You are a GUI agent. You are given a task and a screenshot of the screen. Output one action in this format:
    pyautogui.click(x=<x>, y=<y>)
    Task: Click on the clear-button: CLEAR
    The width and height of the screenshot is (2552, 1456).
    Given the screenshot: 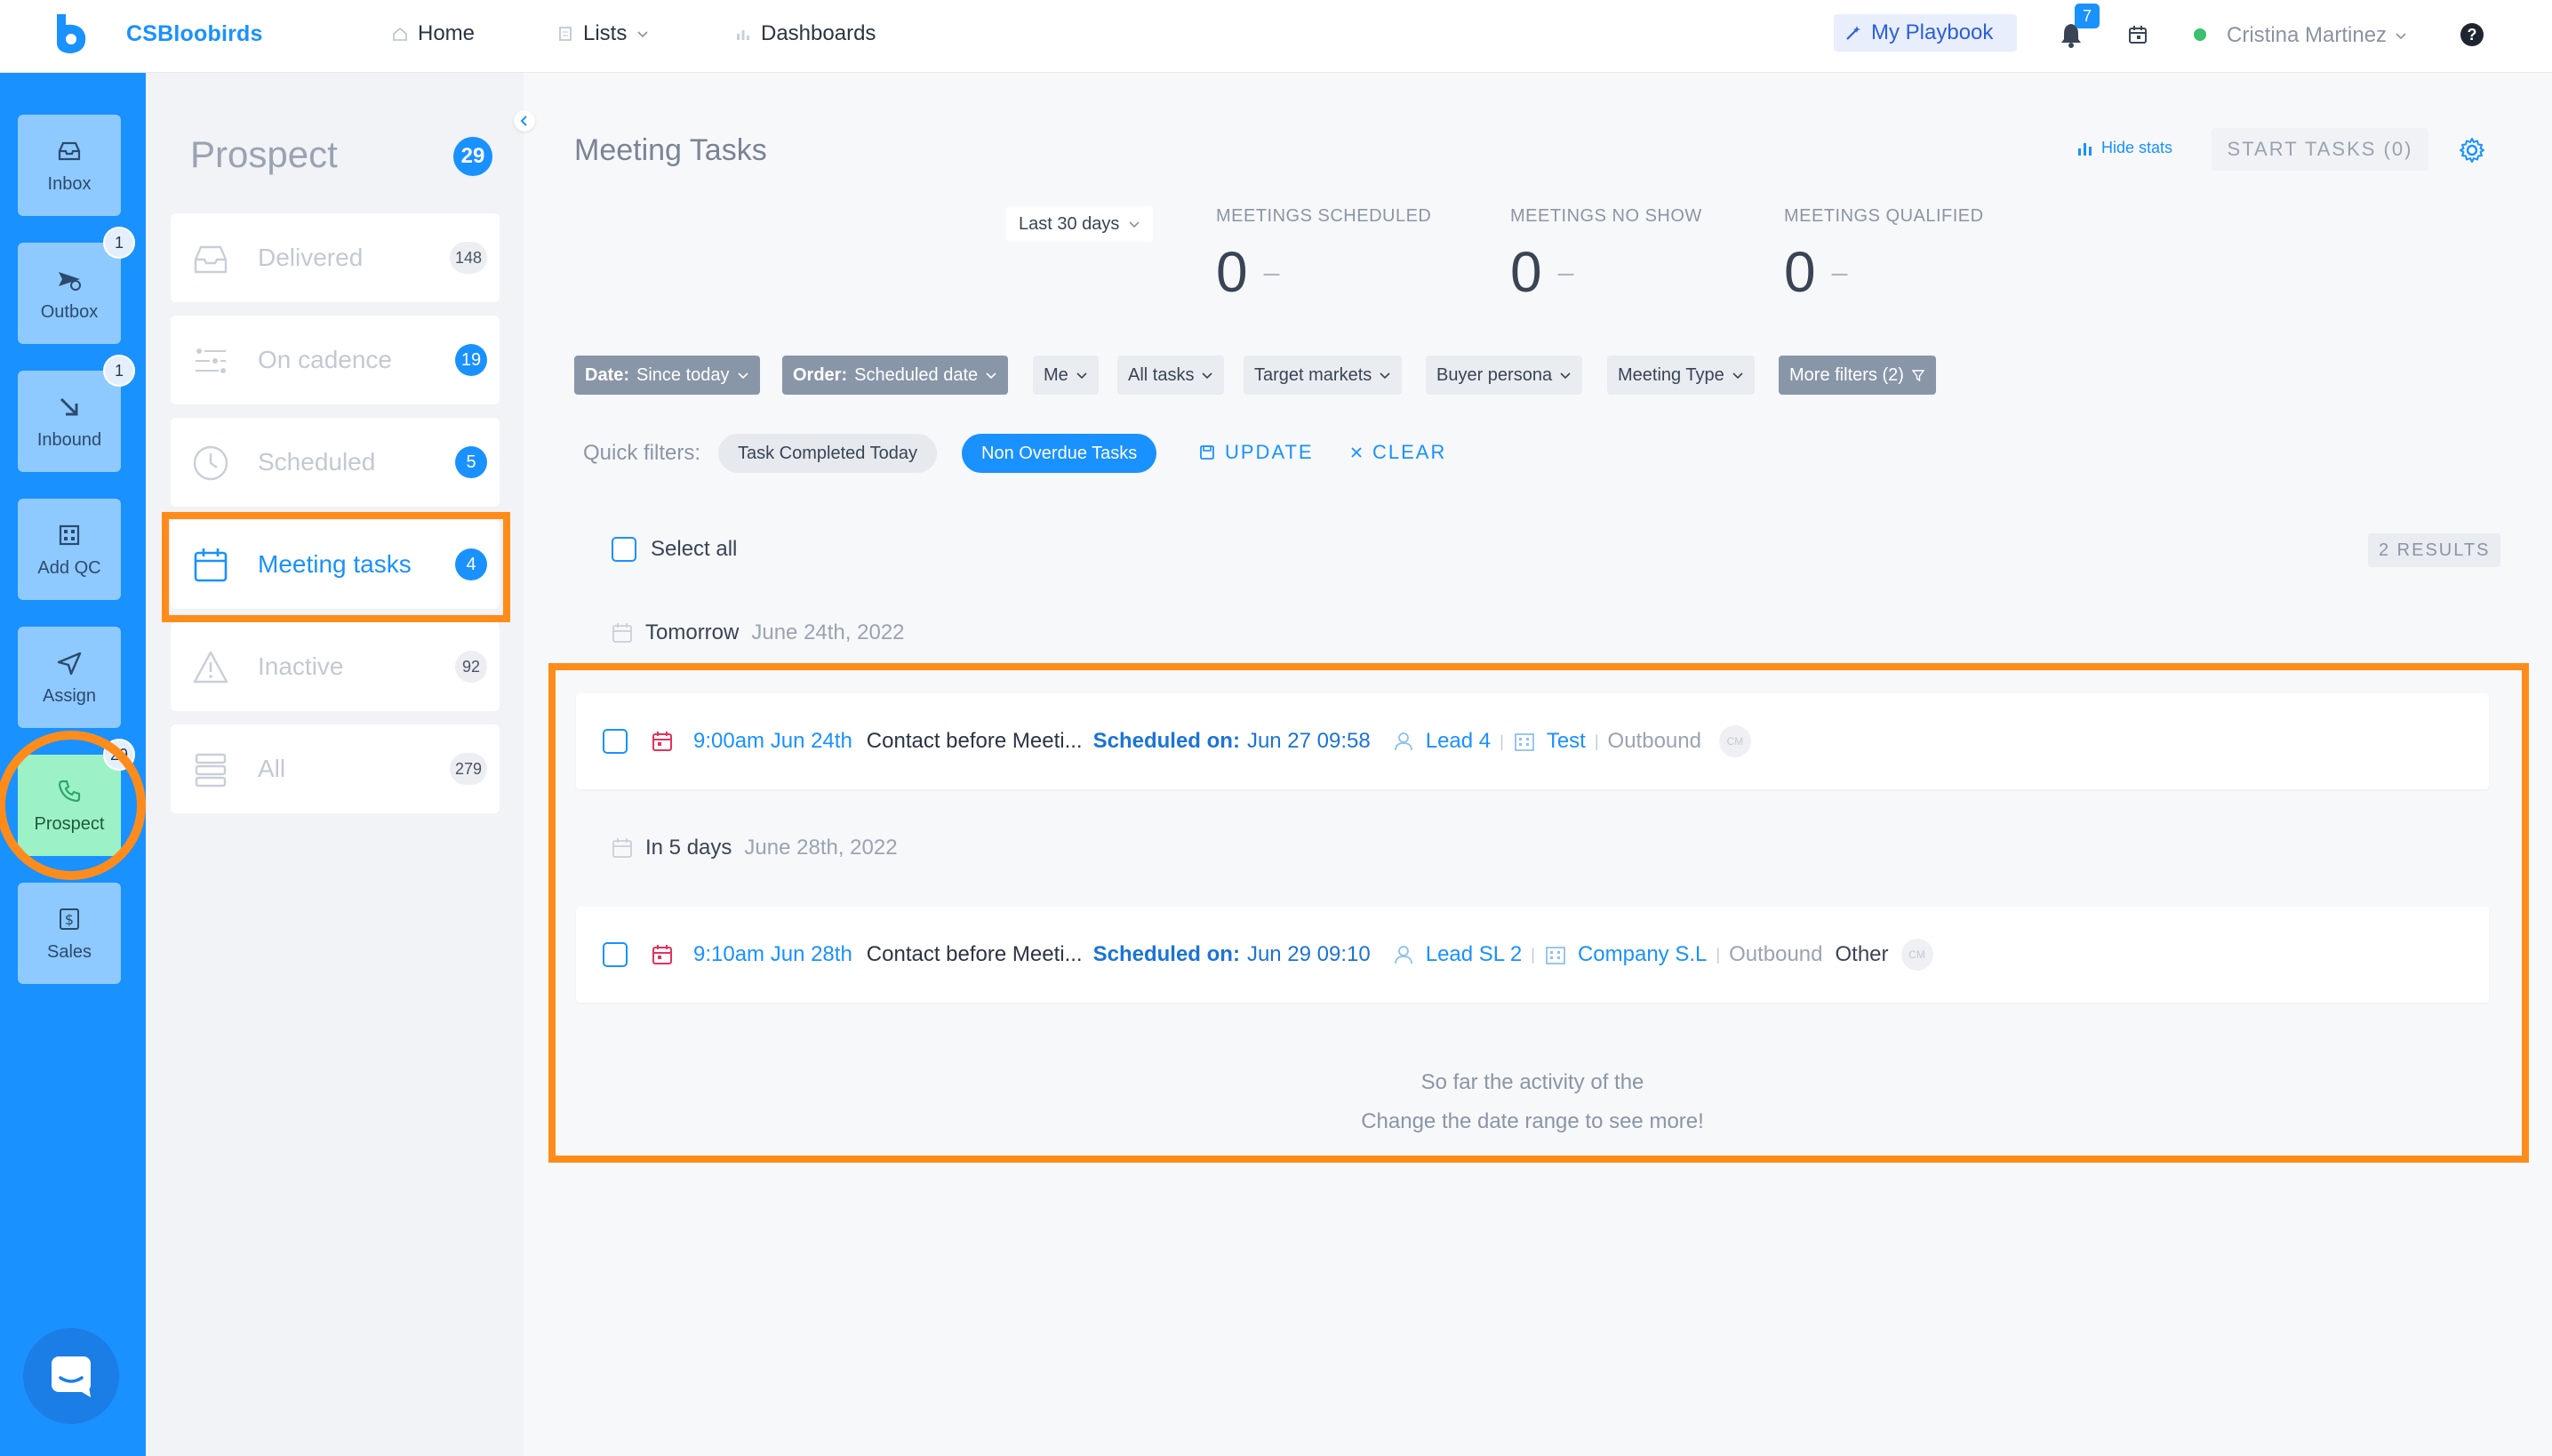 What is the action you would take?
    pyautogui.click(x=1397, y=452)
    